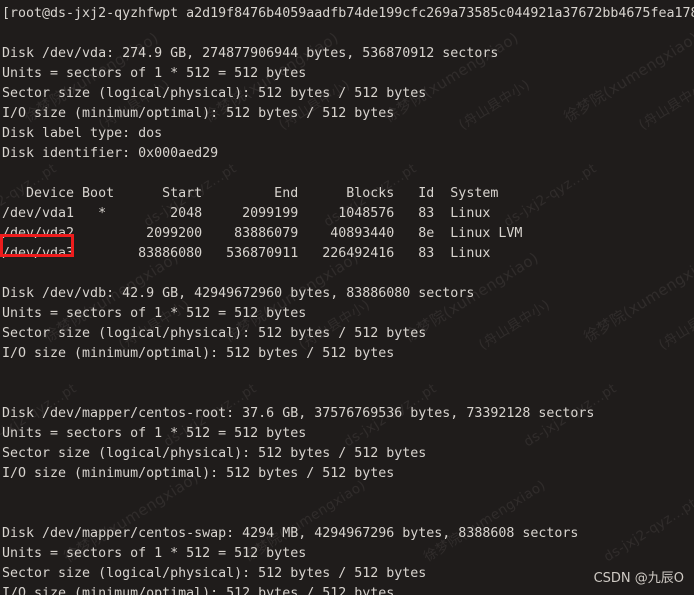  I want to click on terminal-line: Device Boot Start End Blocks Id System, so click(250, 193).